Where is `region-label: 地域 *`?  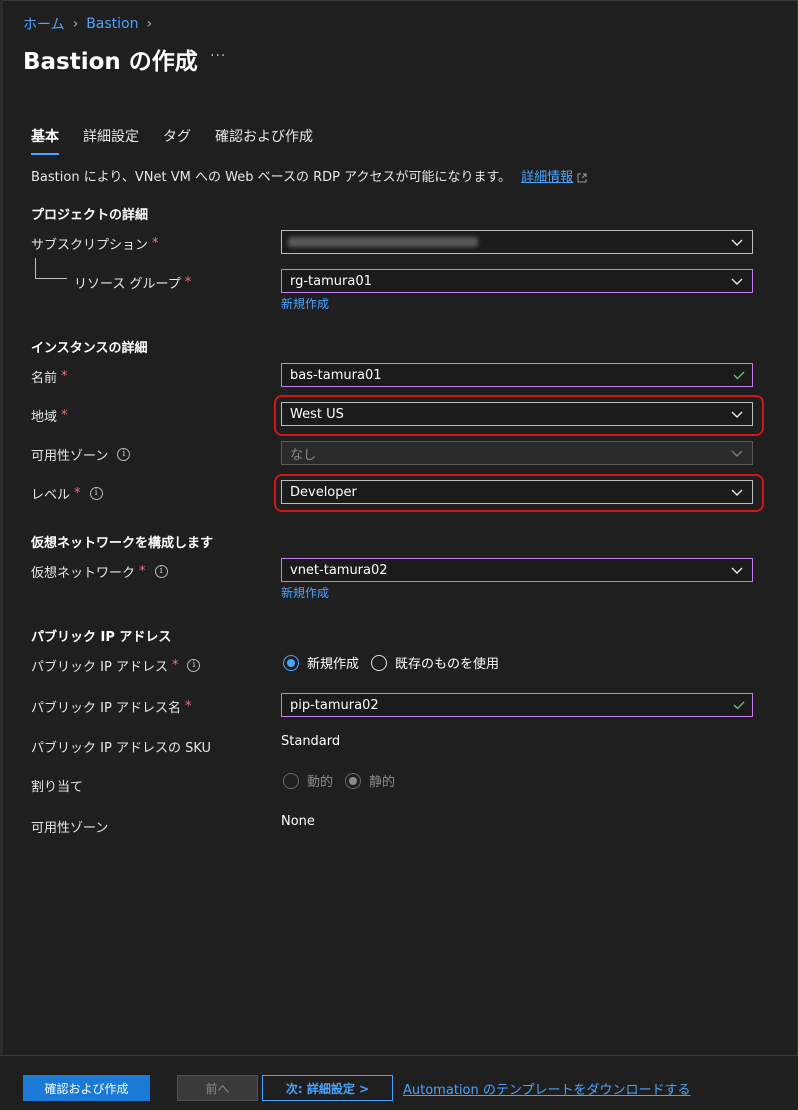
region-label: 地域 * is located at coordinates (49, 415).